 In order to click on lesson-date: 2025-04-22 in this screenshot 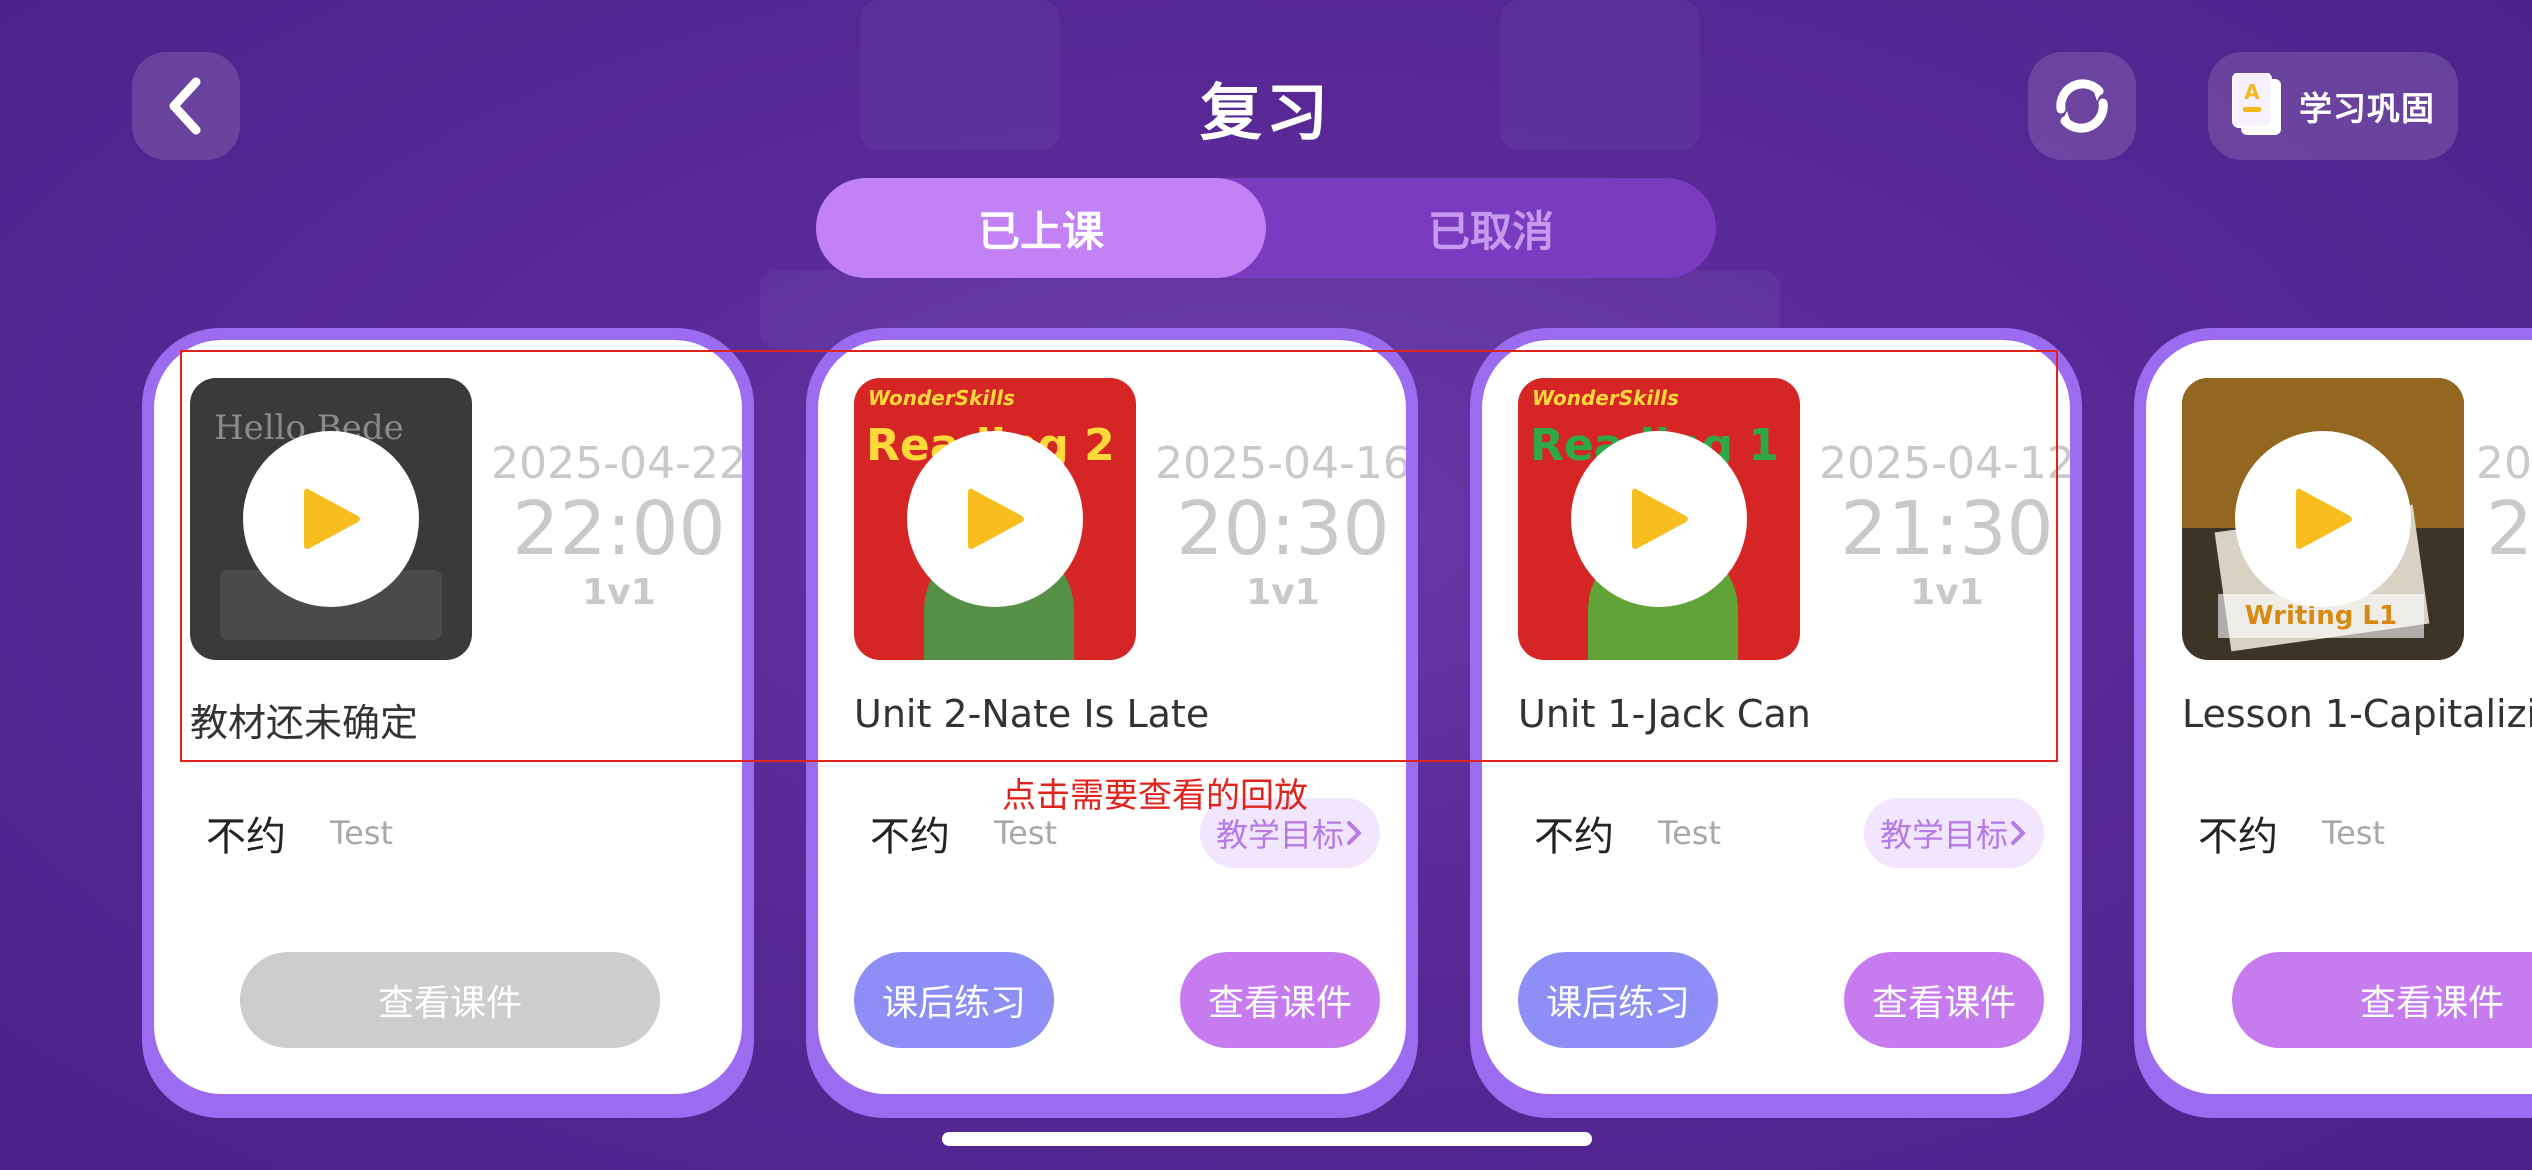, I will do `click(616, 463)`.